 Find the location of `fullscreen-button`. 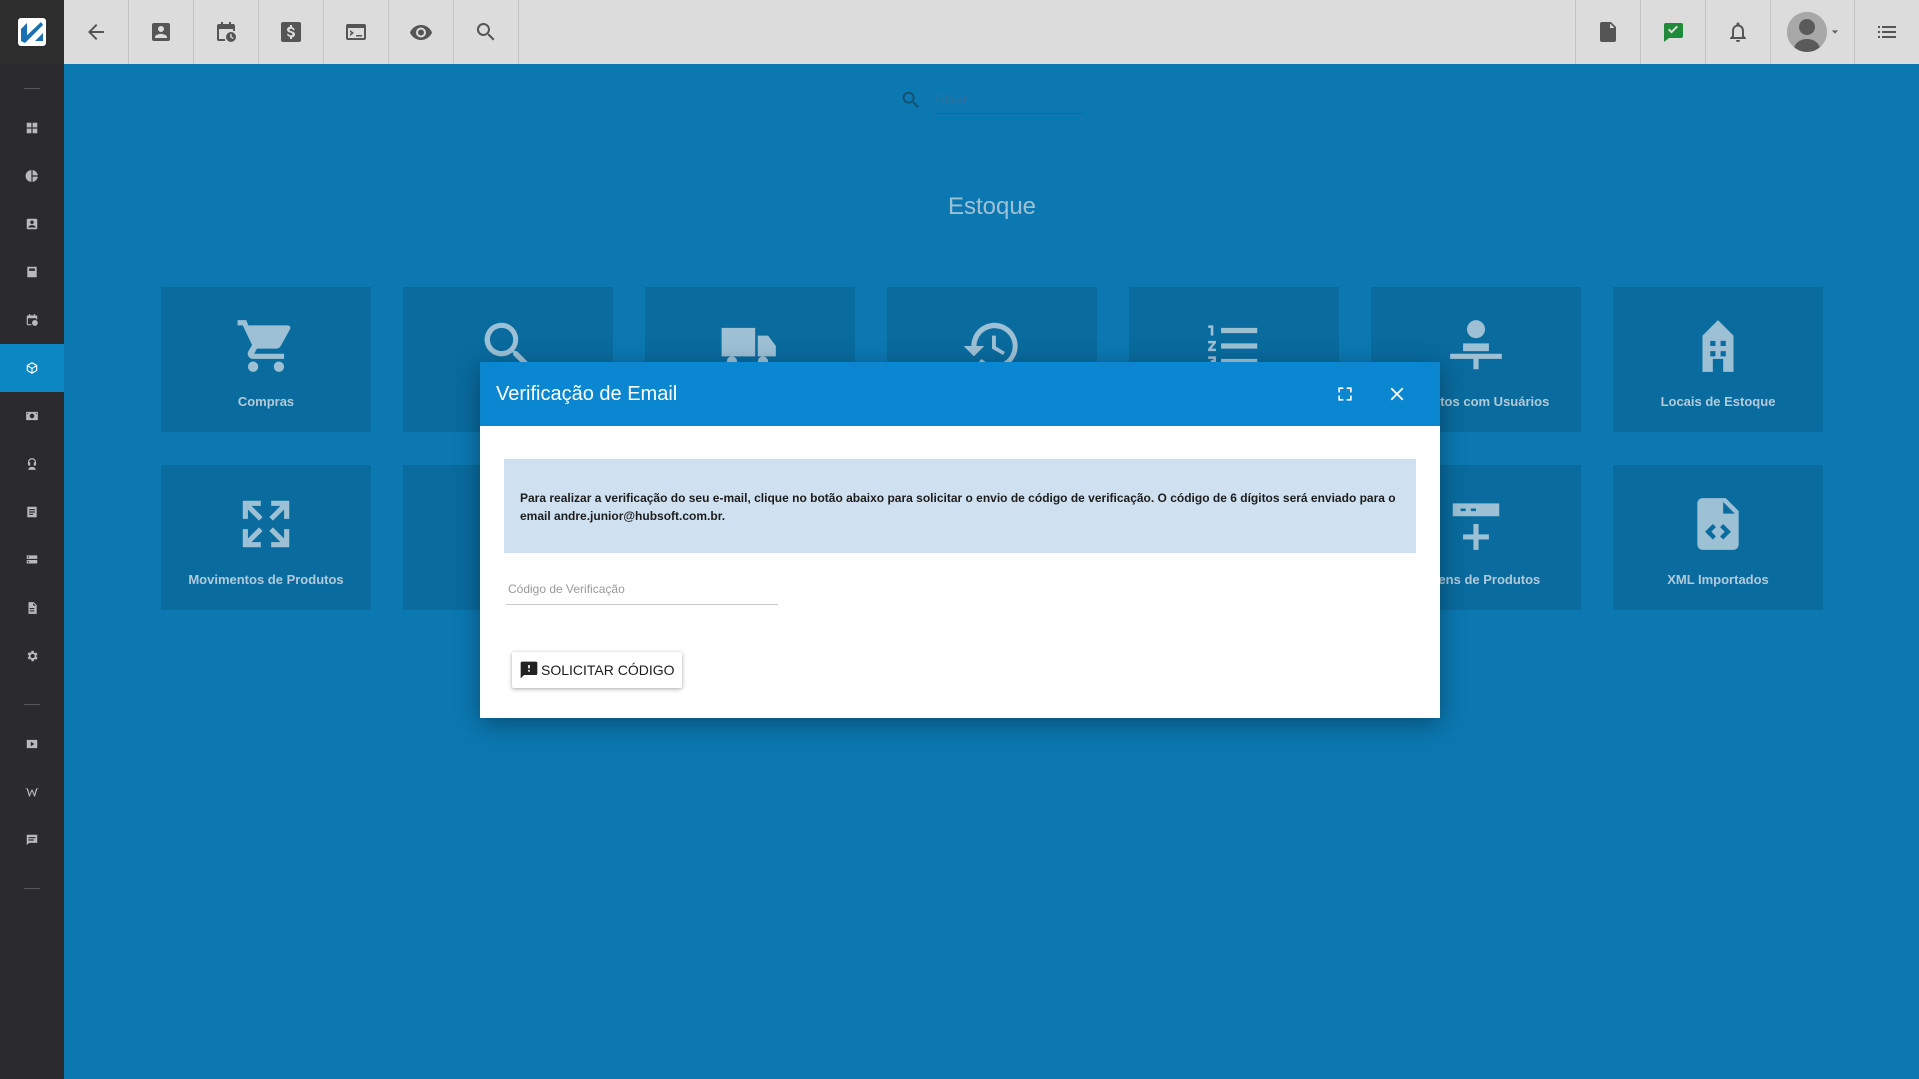

fullscreen-button is located at coordinates (1345, 394).